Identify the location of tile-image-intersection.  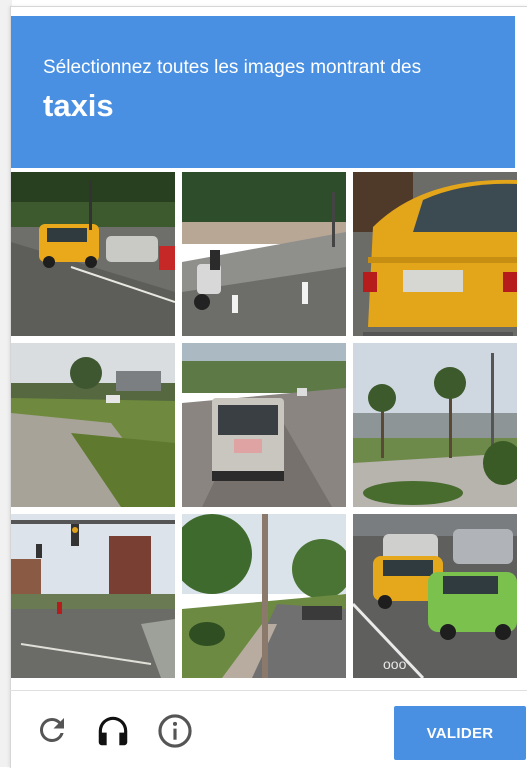
(93, 596).